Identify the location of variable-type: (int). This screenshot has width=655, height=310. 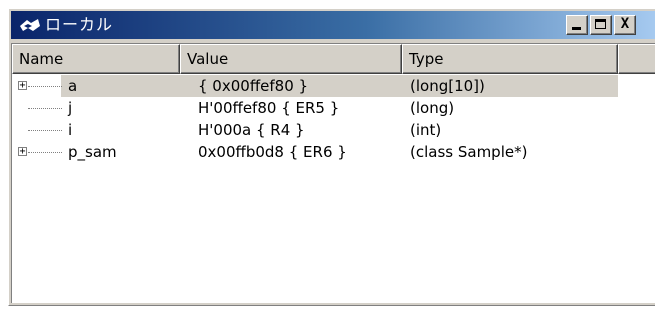
(426, 130).